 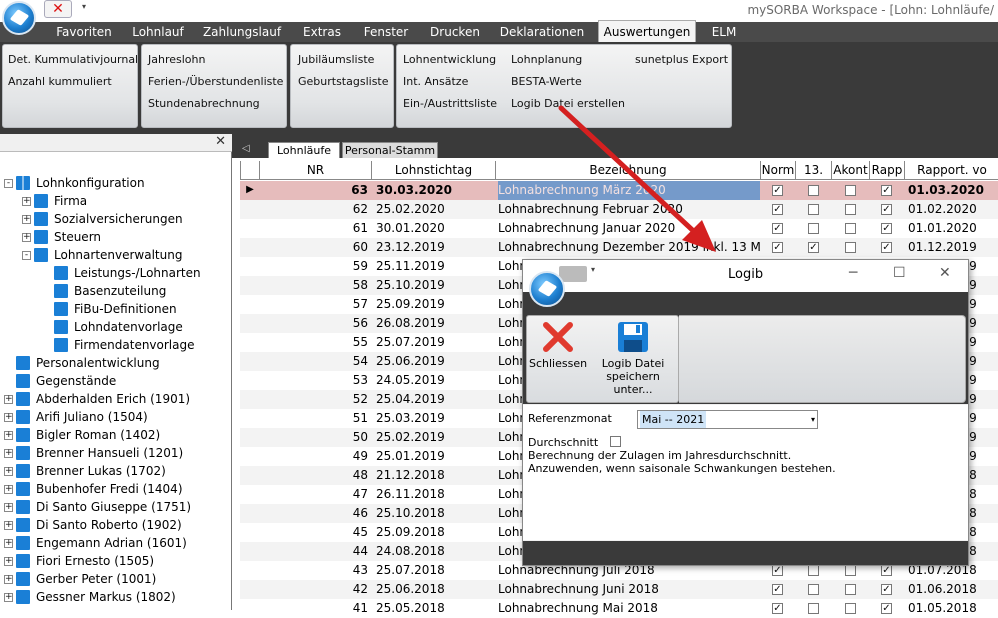 I want to click on tree-item: + Bigler Roman (1402), so click(x=116, y=435).